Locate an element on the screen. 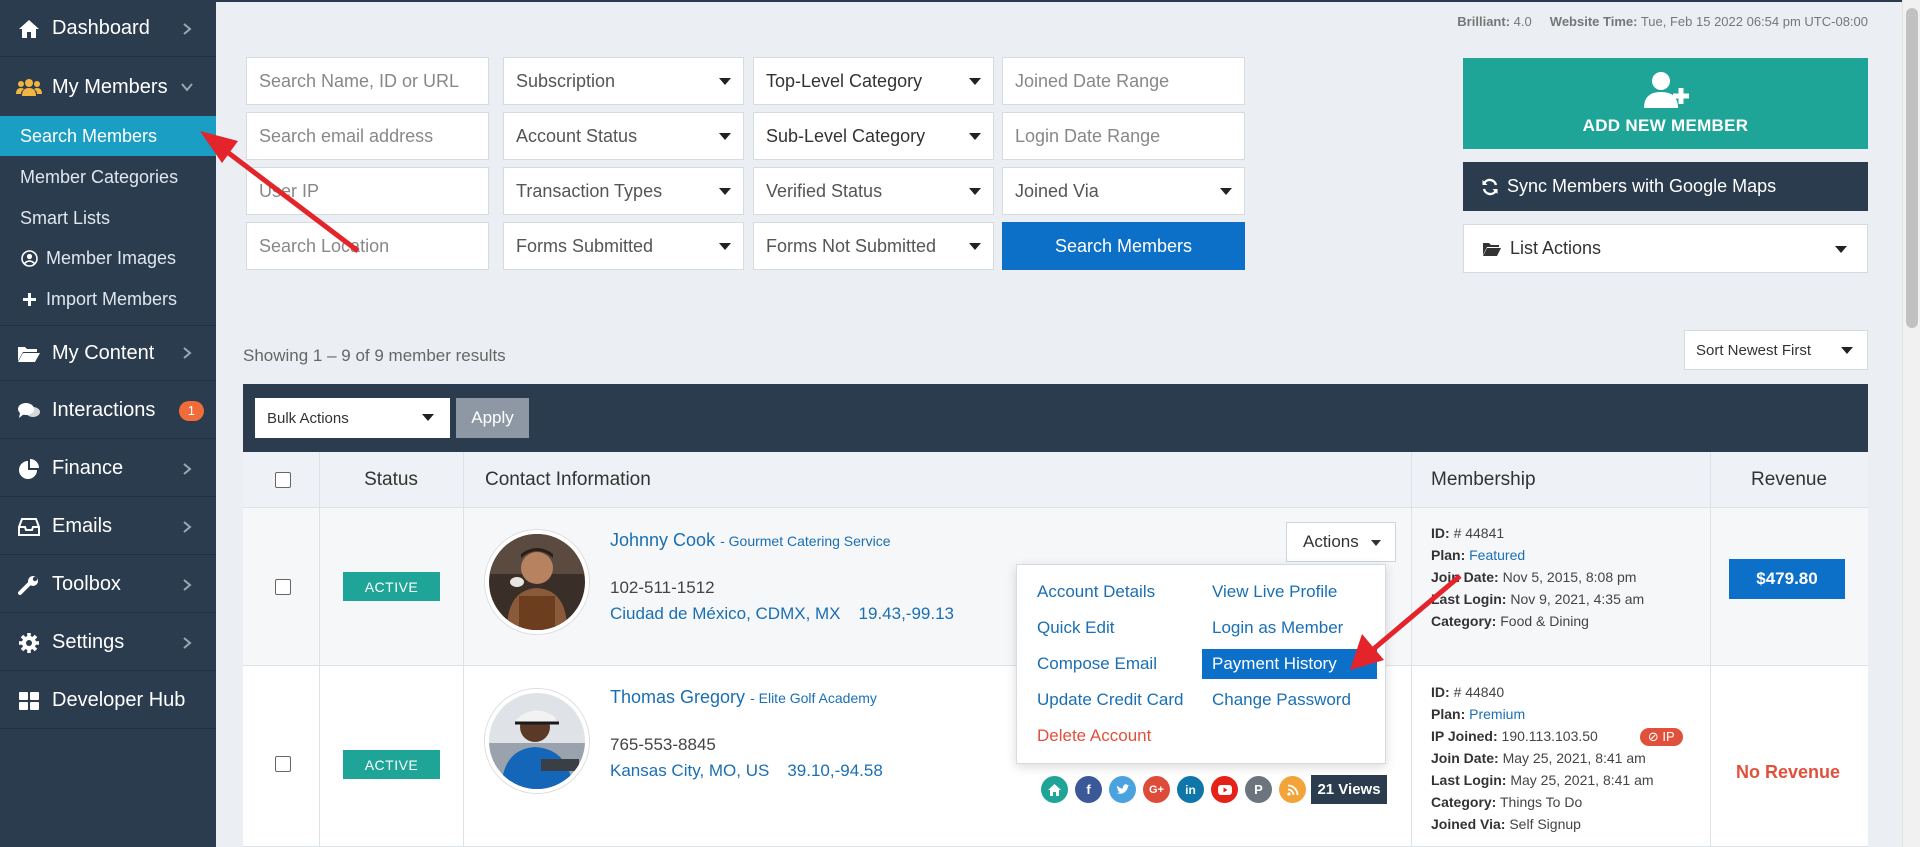  ip-ban-badge: ⊘ IP is located at coordinates (1661, 737).